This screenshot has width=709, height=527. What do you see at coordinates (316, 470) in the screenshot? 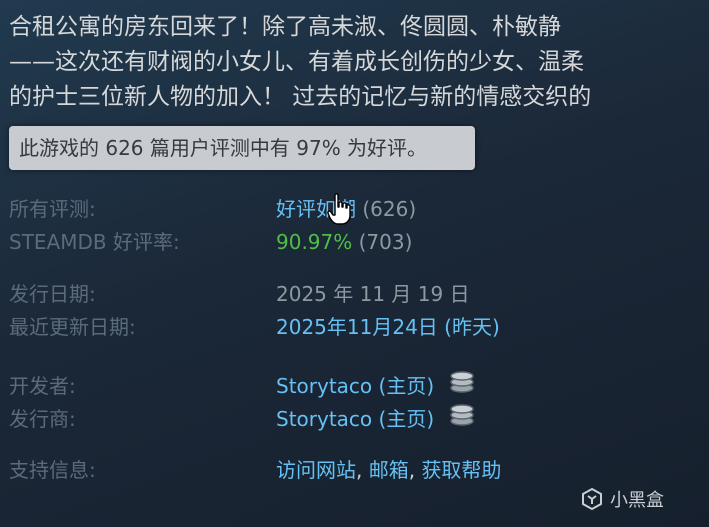
I see `visit-website-link: 访问网站` at bounding box center [316, 470].